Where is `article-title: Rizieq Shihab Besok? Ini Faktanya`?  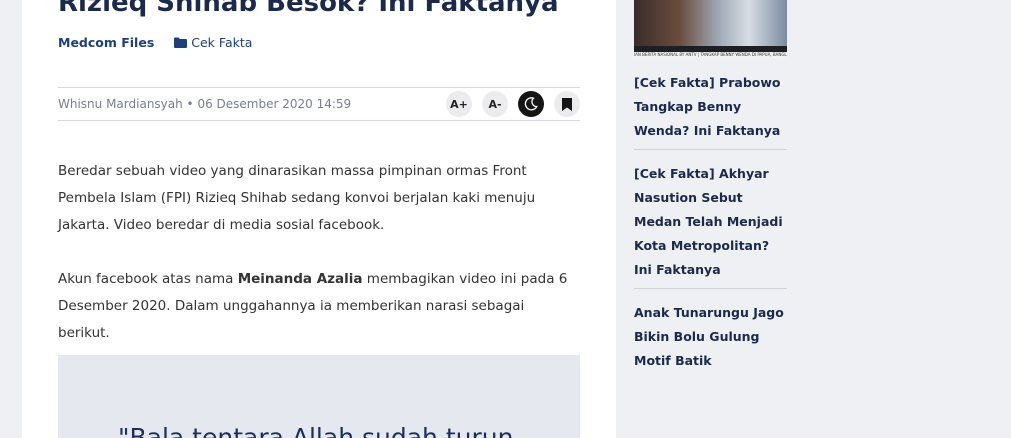
article-title: Rizieq Shihab Besok? Ini Faktanya is located at coordinates (308, 9).